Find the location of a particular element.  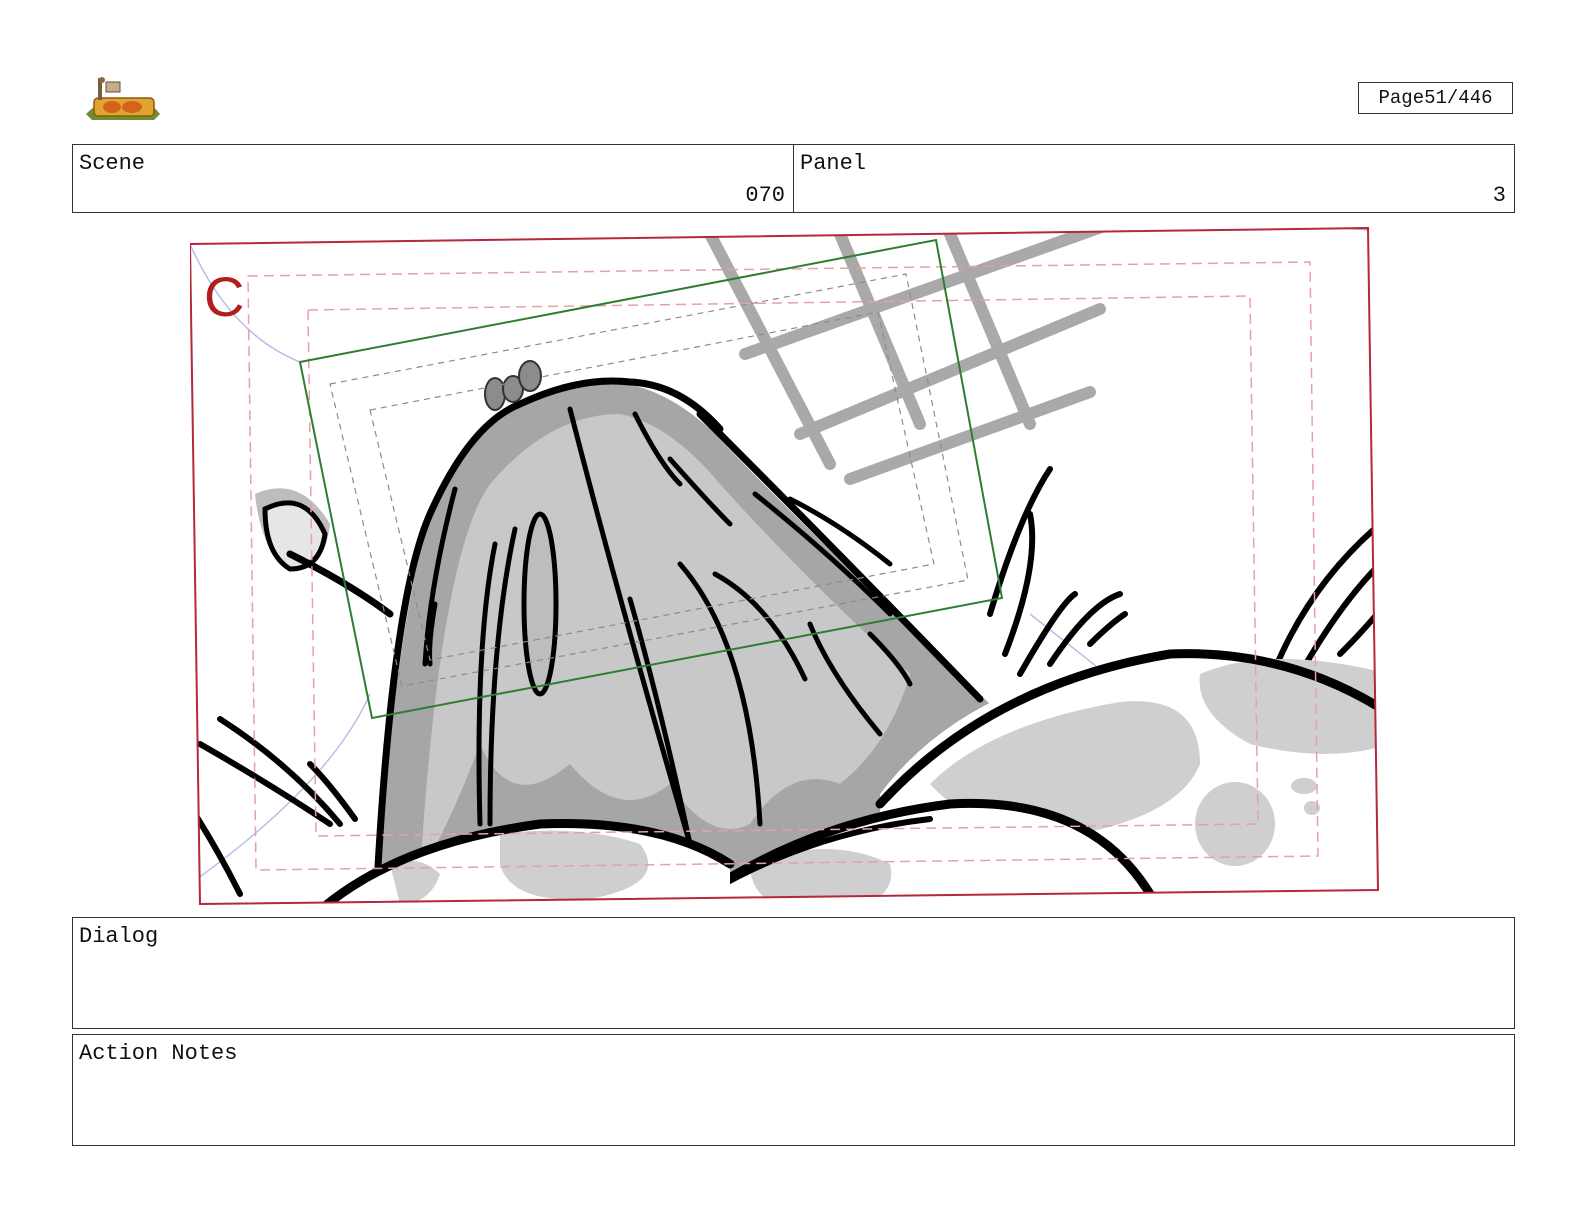

studio-logo is located at coordinates (123, 98).